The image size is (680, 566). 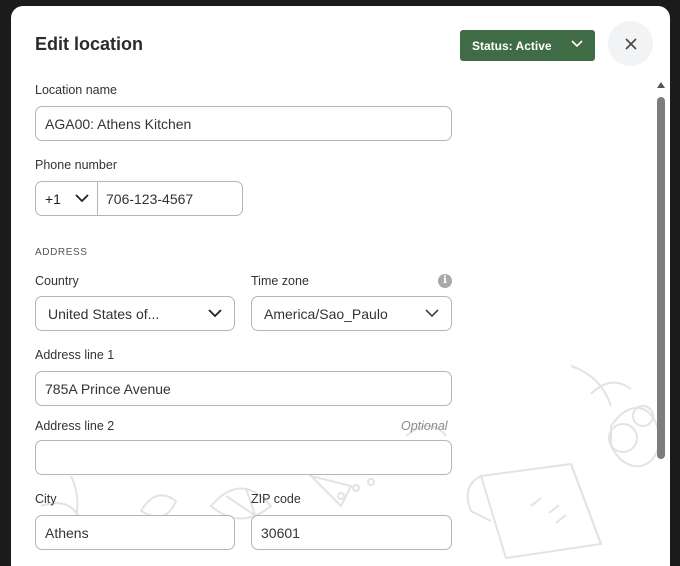 I want to click on optional-hint: Optional, so click(x=424, y=426).